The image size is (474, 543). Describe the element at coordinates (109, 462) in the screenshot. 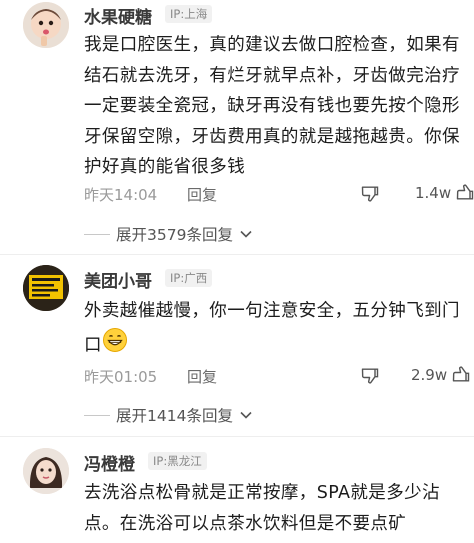

I see `comment-username: 冯橙橙` at that location.